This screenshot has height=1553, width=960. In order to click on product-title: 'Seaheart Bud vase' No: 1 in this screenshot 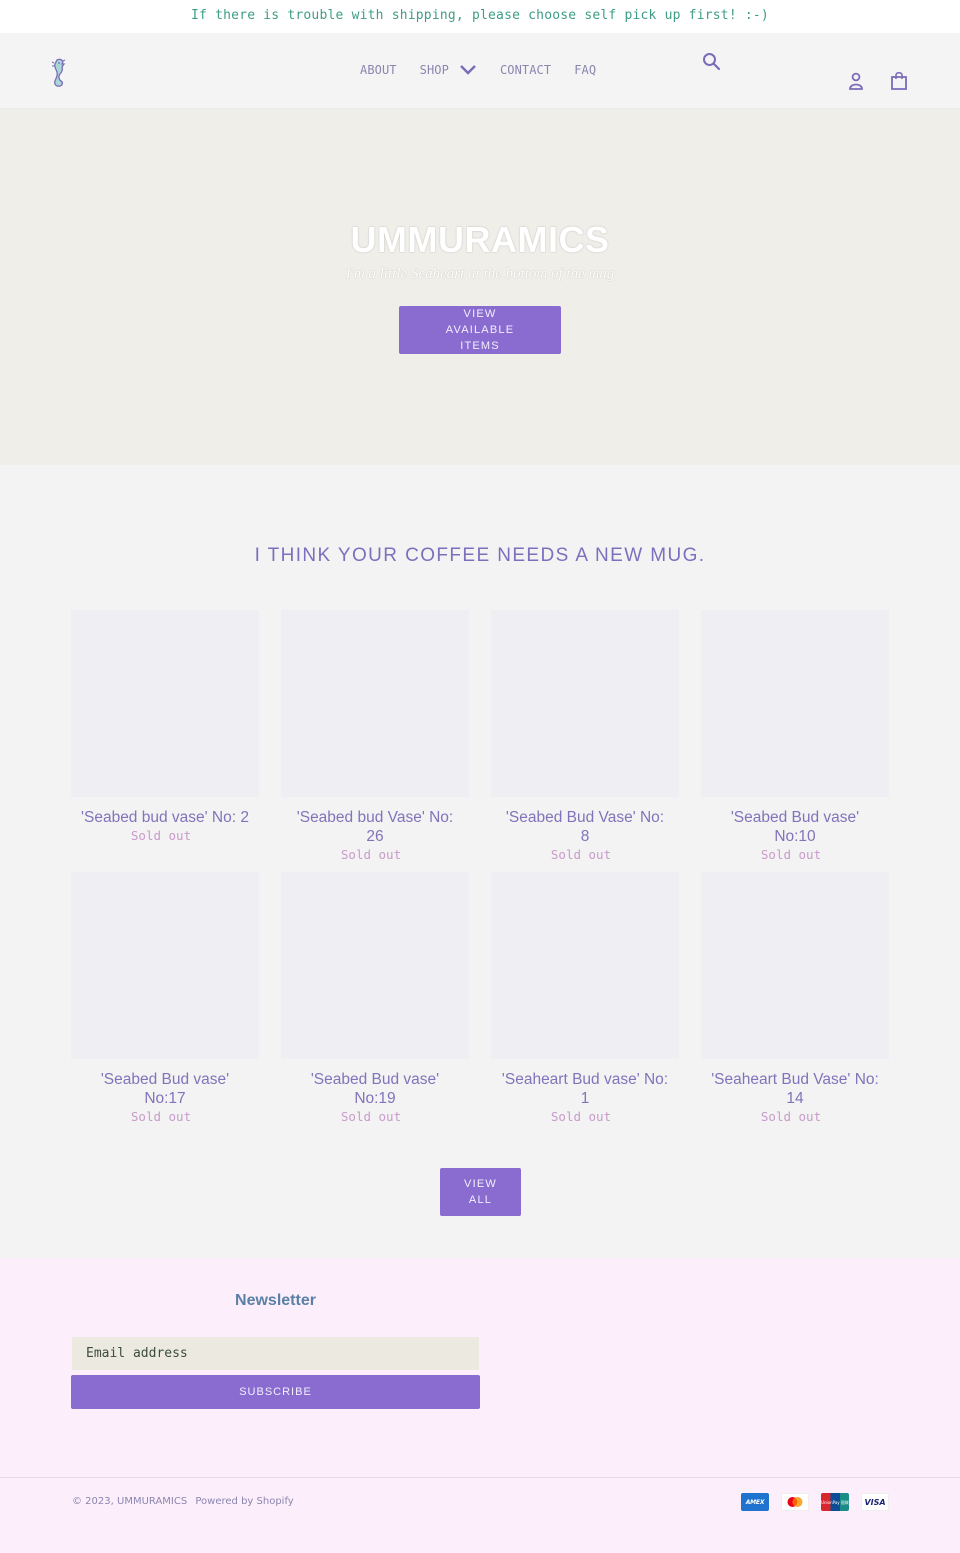, I will do `click(585, 1089)`.